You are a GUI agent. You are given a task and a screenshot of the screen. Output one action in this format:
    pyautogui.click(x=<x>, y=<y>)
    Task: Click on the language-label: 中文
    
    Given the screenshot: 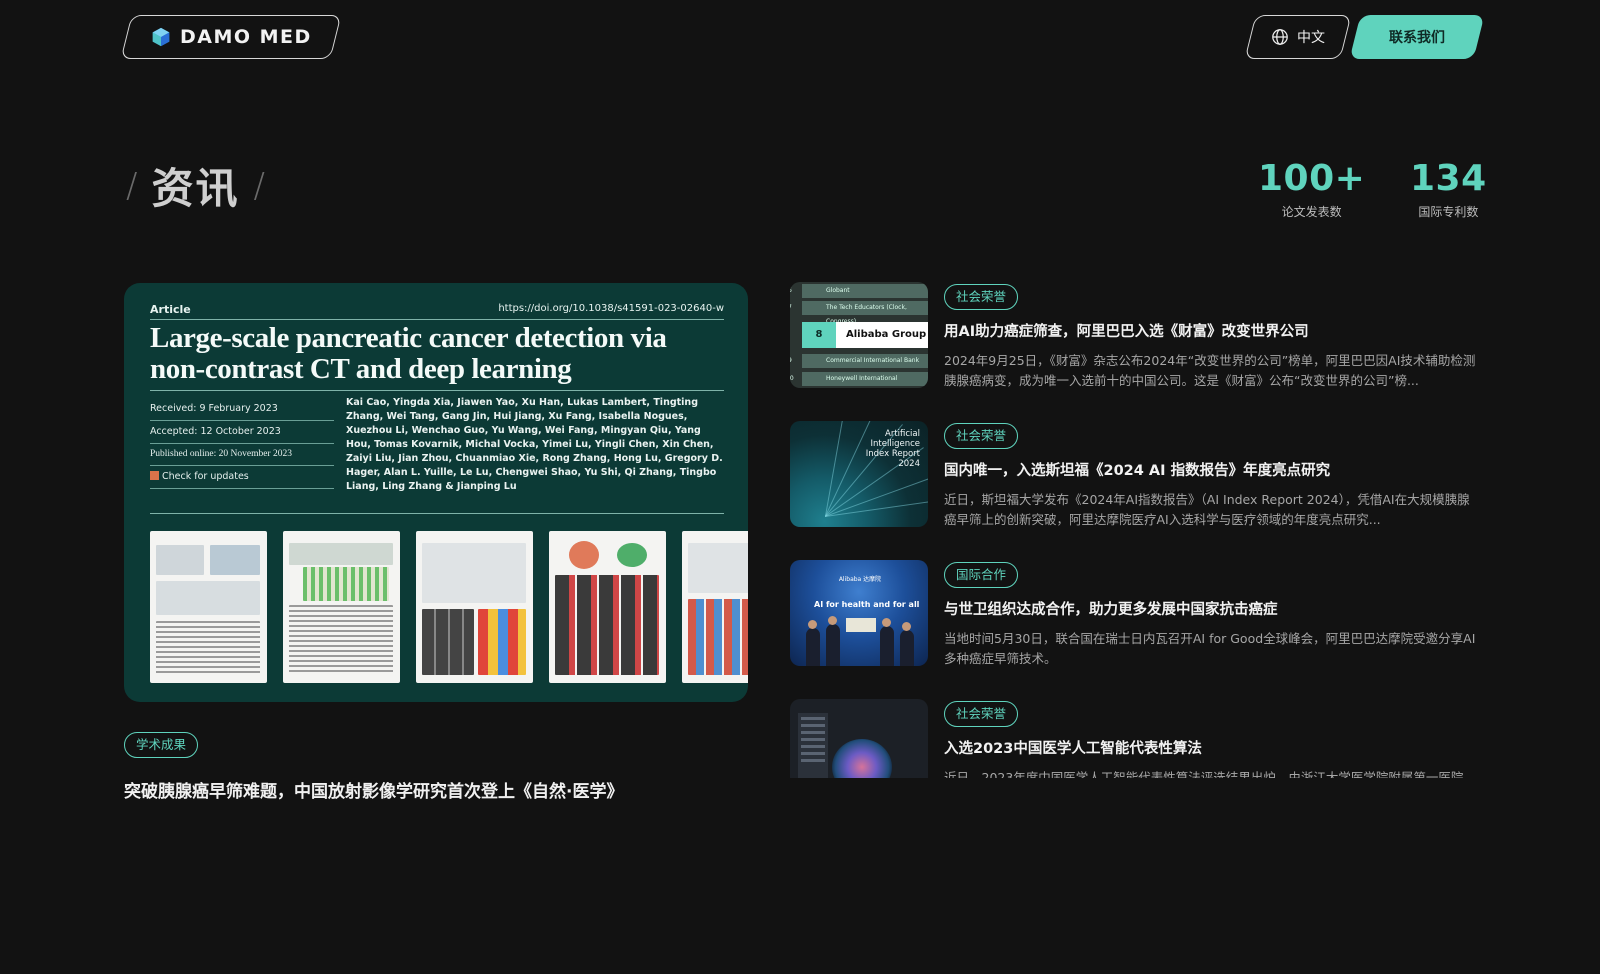 What is the action you would take?
    pyautogui.click(x=1311, y=38)
    